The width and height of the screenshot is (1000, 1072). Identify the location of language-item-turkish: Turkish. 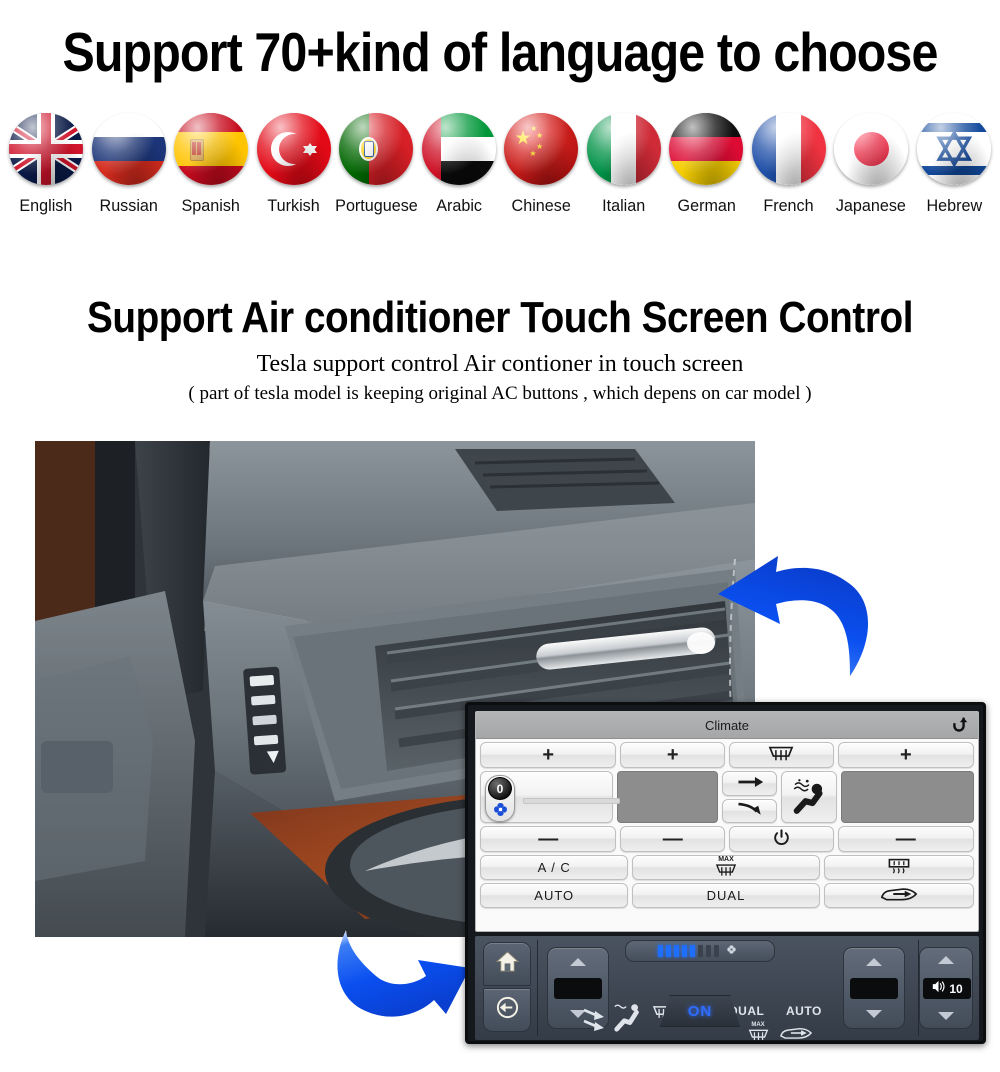
(294, 164).